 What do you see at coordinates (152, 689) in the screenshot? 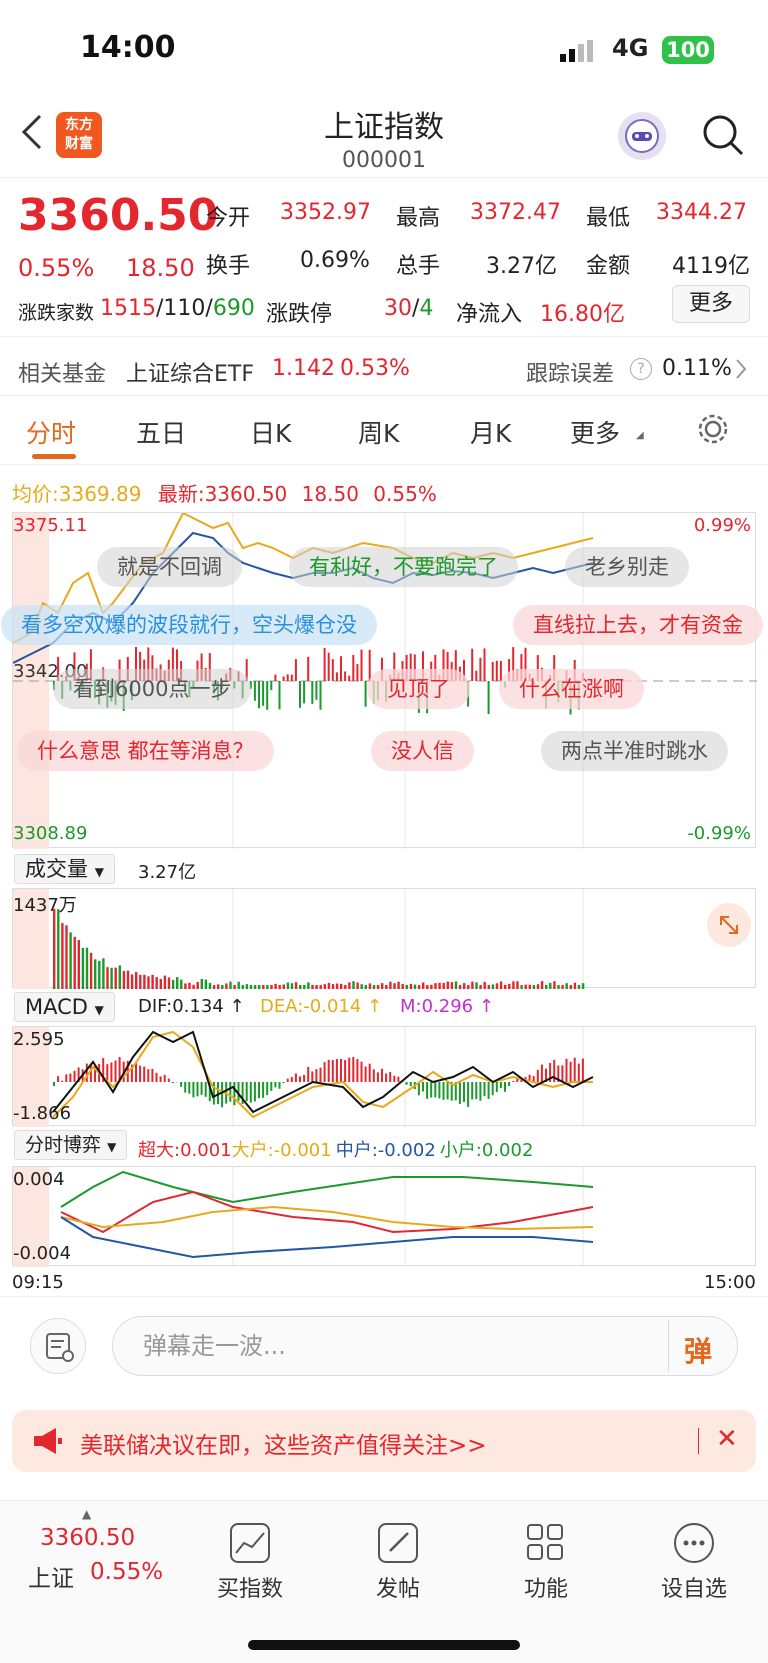
I see `danmu-item: 看到6000点一步` at bounding box center [152, 689].